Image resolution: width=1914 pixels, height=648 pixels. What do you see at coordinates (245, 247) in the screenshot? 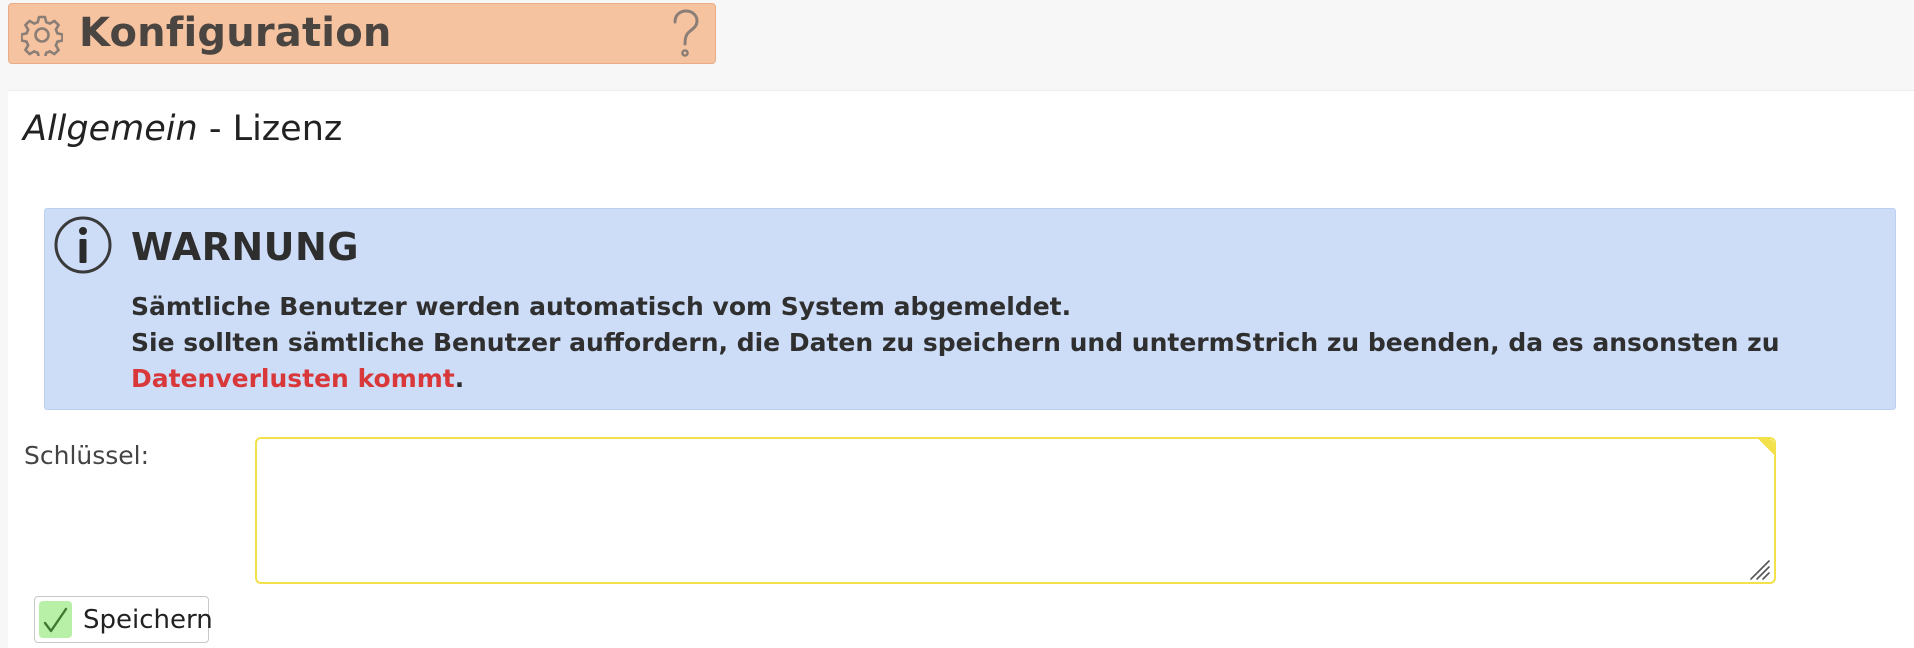
I see `warning-title: WARNUNG` at bounding box center [245, 247].